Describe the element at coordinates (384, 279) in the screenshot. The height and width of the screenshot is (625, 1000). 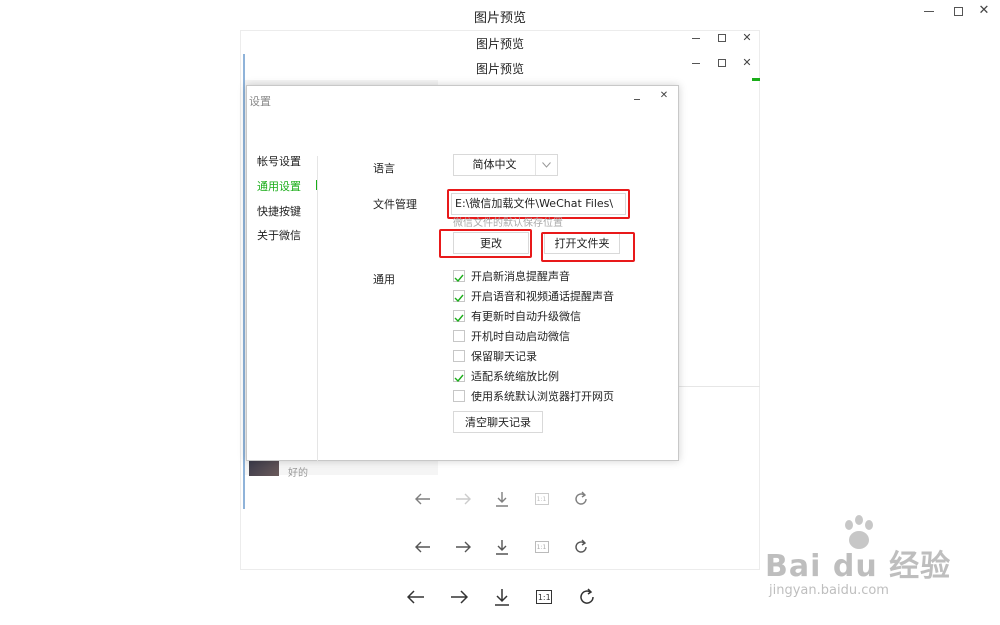
I see `general-label: 通用` at that location.